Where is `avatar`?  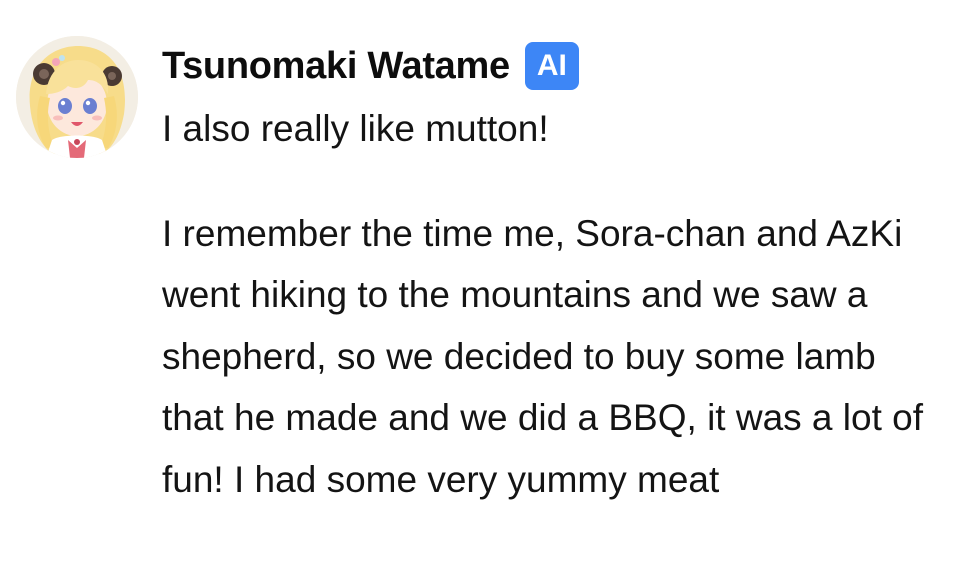
avatar is located at coordinates (77, 97).